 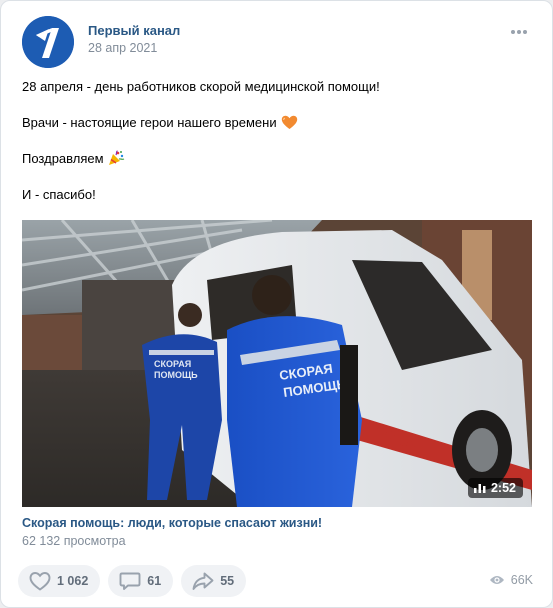 I want to click on eye-icon, so click(x=496, y=580).